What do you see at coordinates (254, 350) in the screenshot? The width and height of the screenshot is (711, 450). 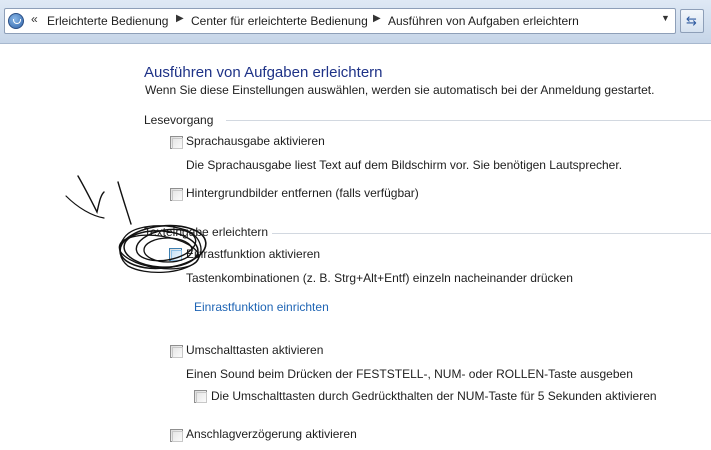 I see `toggle-keys-checkbox-label: Umschalttasten aktivieren` at bounding box center [254, 350].